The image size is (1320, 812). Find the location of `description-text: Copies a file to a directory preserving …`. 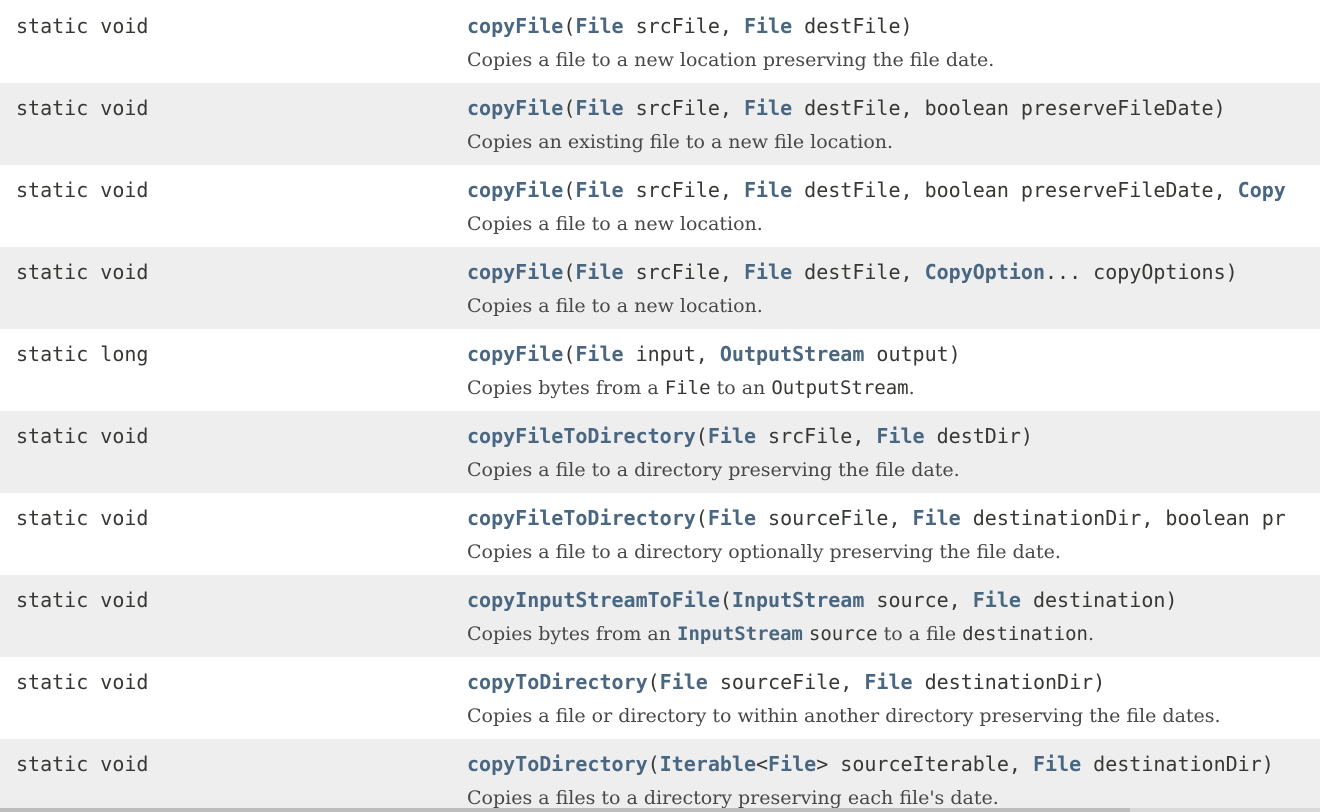

description-text: Copies a file to a directory preserving … is located at coordinates (713, 470).